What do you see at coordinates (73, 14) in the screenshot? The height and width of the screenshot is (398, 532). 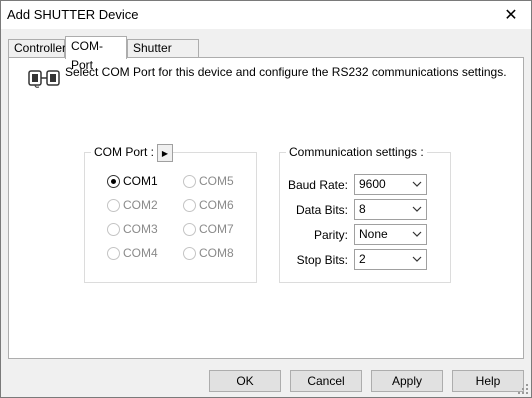 I see `window-title: Add SHUTTER Device` at bounding box center [73, 14].